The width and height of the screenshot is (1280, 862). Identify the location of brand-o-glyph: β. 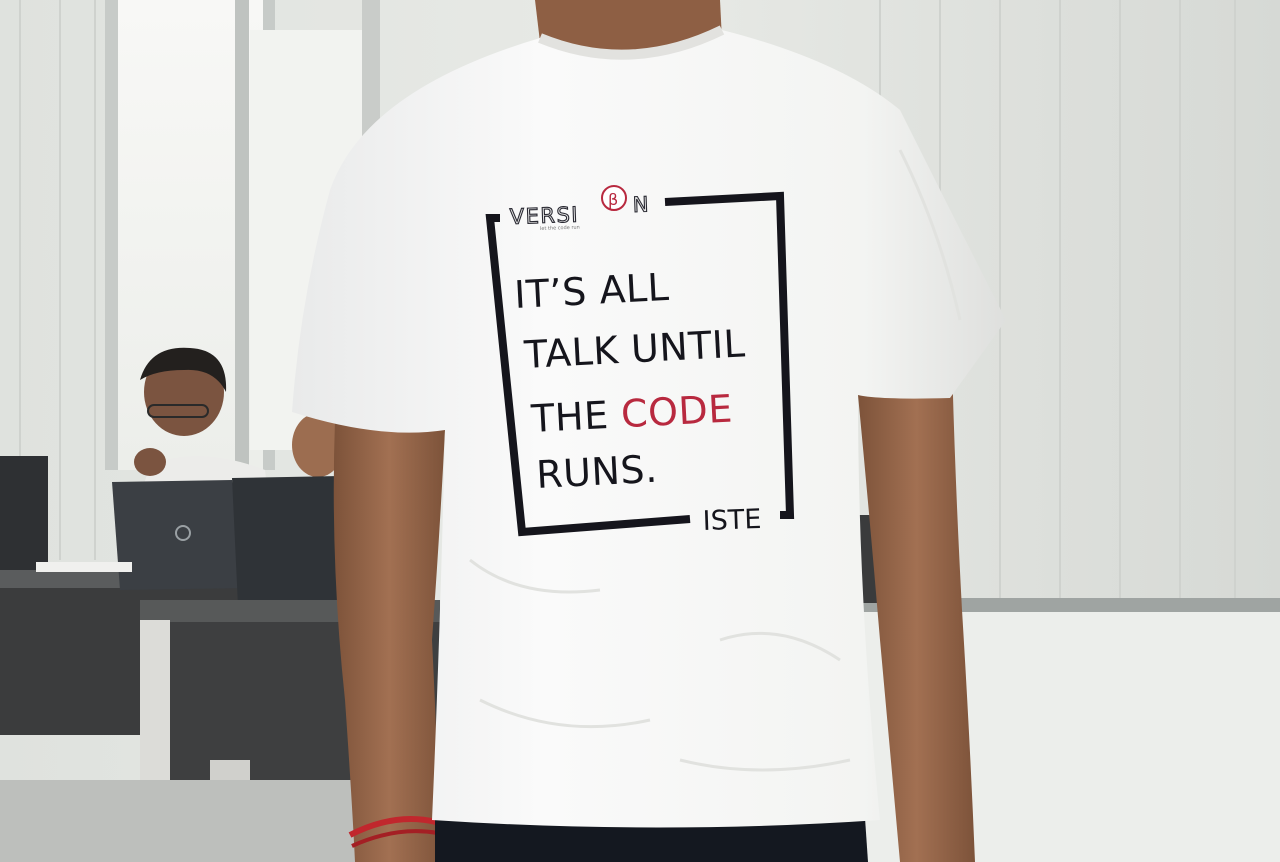
(613, 199).